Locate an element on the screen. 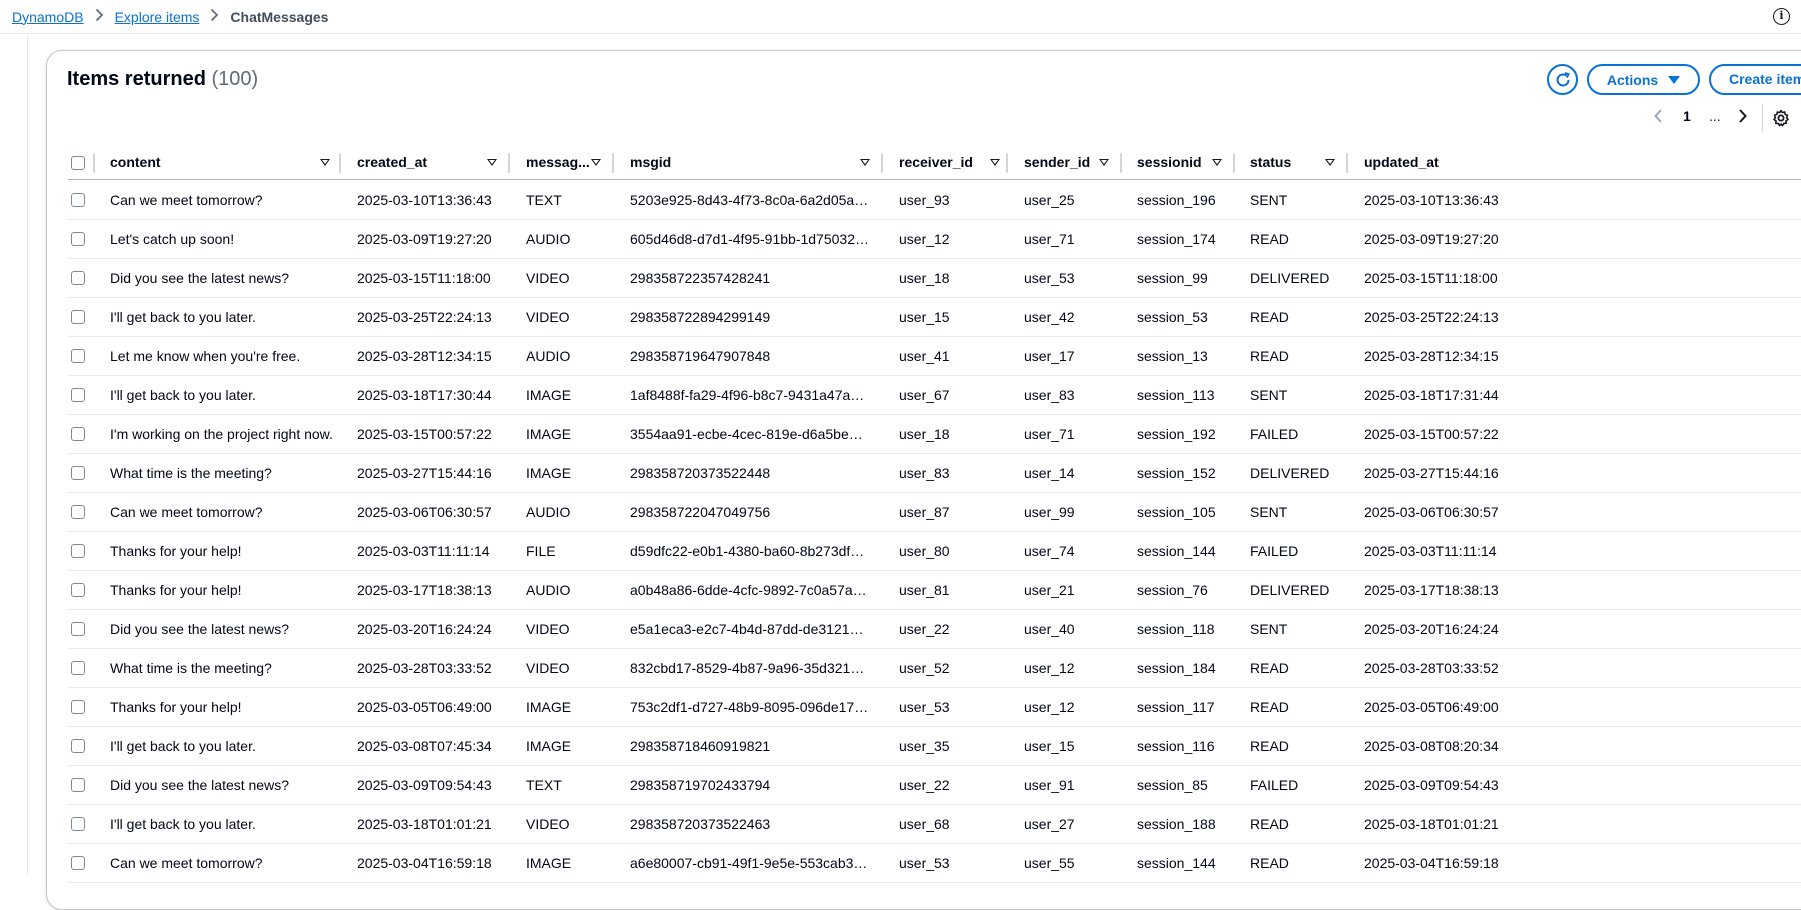 This screenshot has width=1801, height=910. next-page-button is located at coordinates (1743, 118).